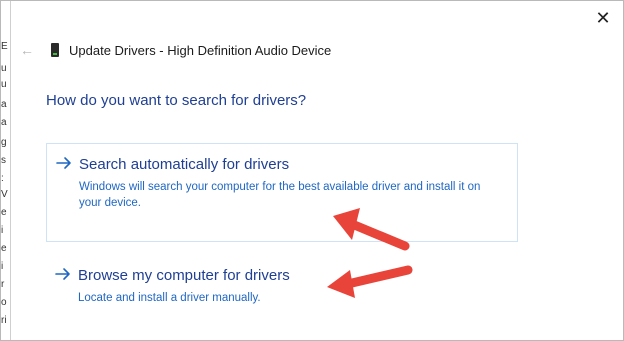 The image size is (624, 341). I want to click on background-text-fragment: r, so click(3, 284).